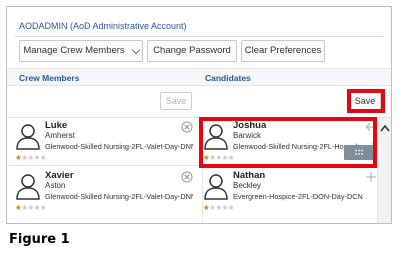  What do you see at coordinates (199, 77) in the screenshot?
I see `section-header-bar: Crew Members Candidates` at bounding box center [199, 77].